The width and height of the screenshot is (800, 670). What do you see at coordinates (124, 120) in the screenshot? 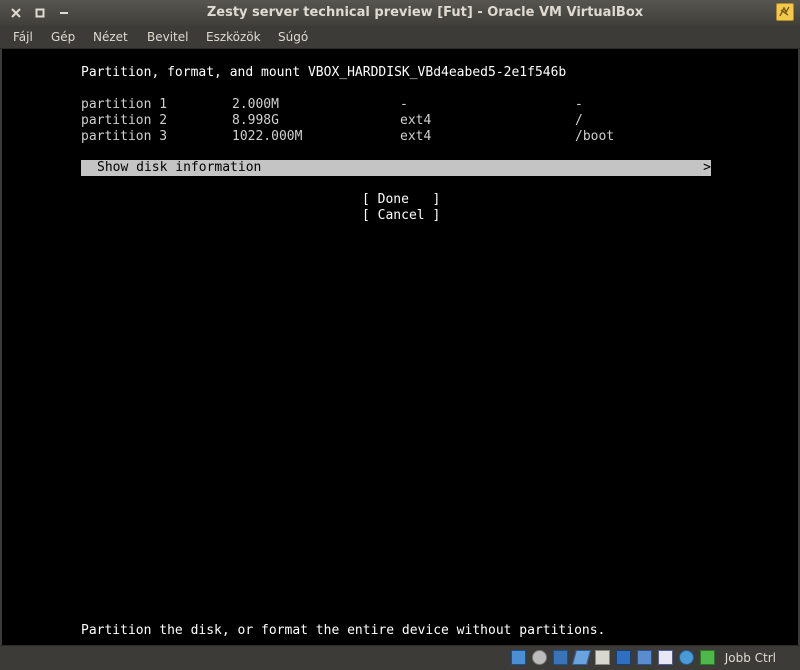
I see `partition-name: partition 2` at bounding box center [124, 120].